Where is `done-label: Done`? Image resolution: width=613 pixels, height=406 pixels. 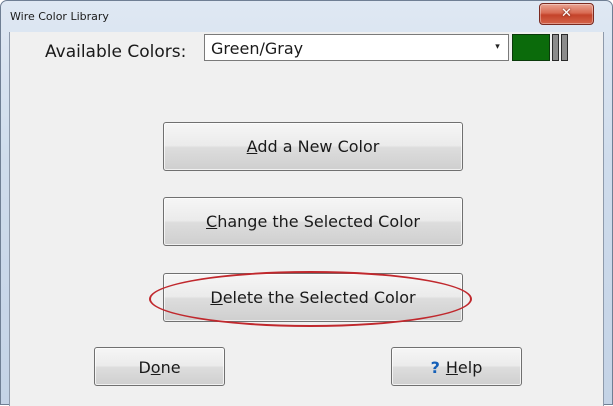
done-label: Done is located at coordinates (159, 367).